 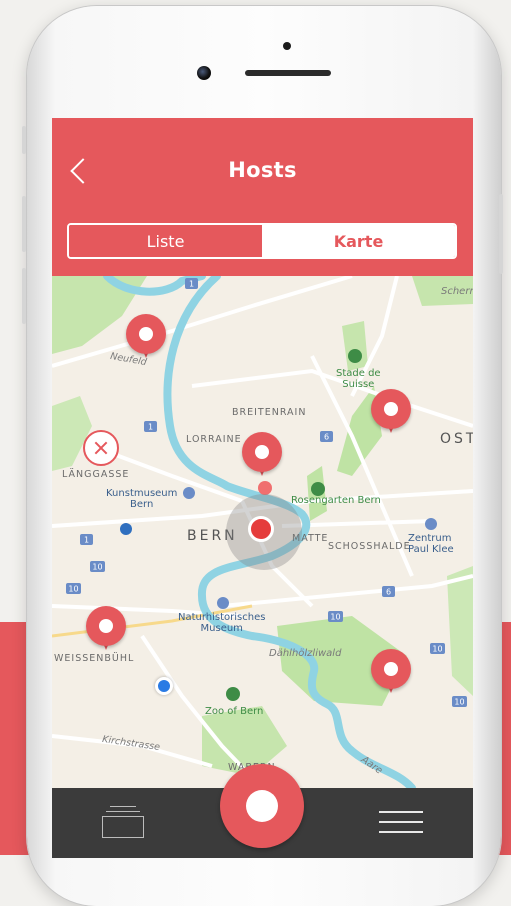 I want to click on proximity-sensor, so click(x=287, y=46).